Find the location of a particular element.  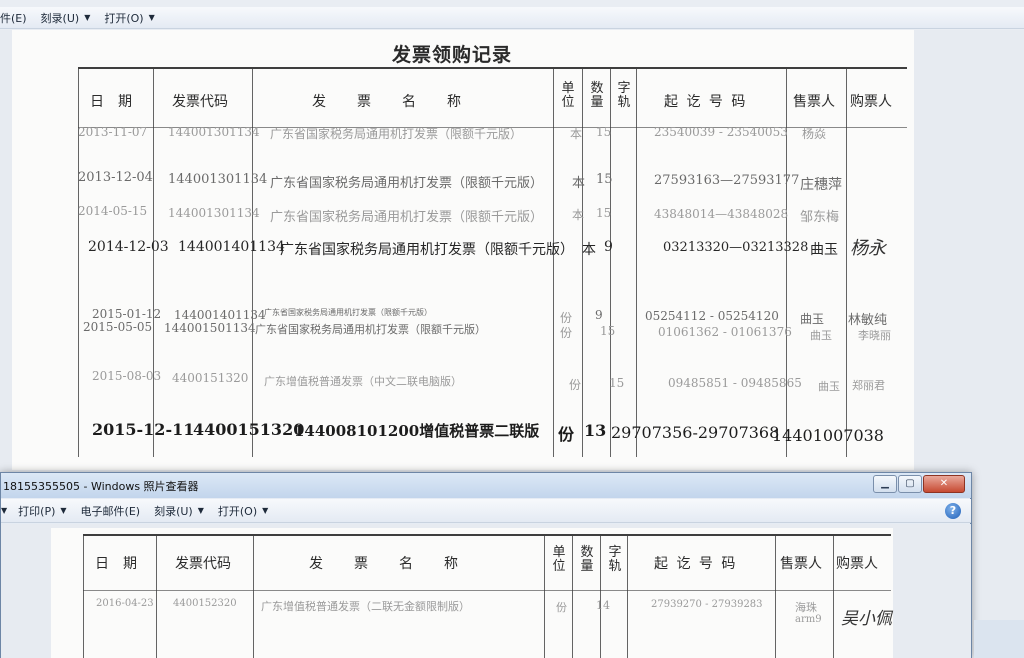

close-button: ✕ is located at coordinates (944, 484).